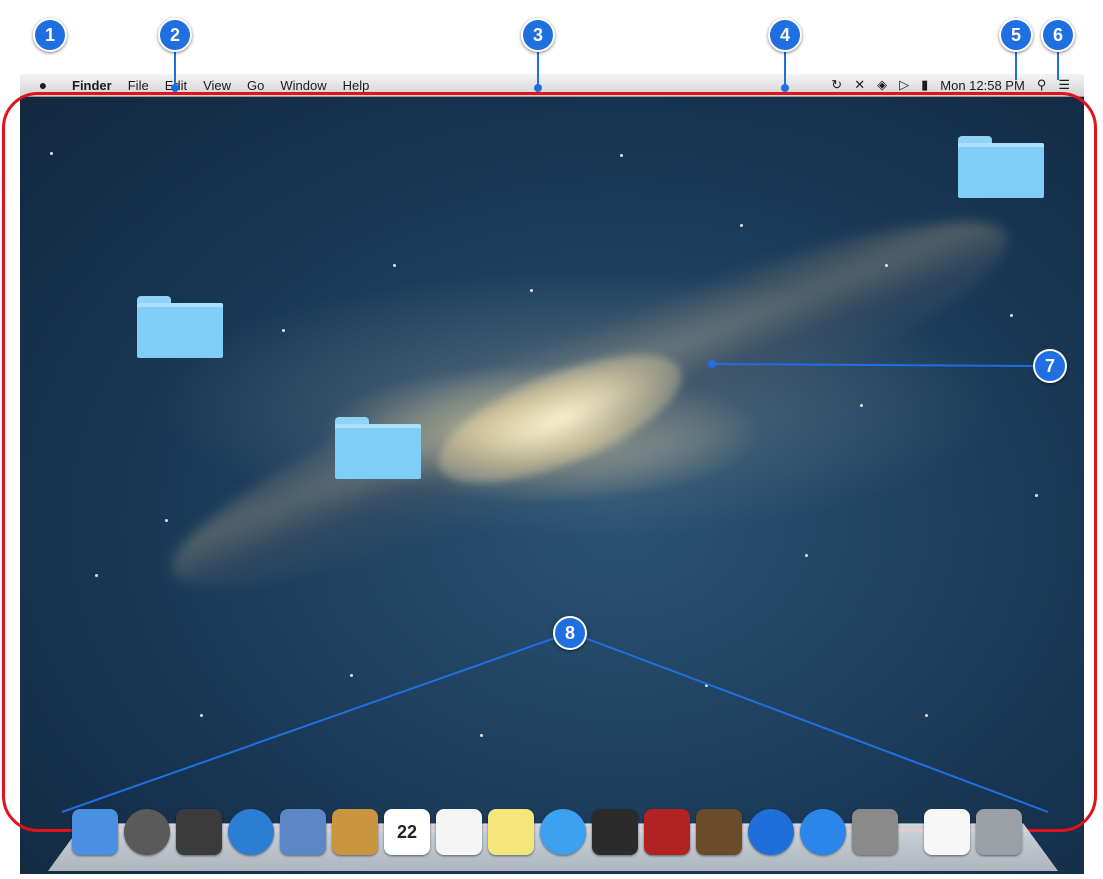  I want to click on callout-2: 2, so click(175, 35).